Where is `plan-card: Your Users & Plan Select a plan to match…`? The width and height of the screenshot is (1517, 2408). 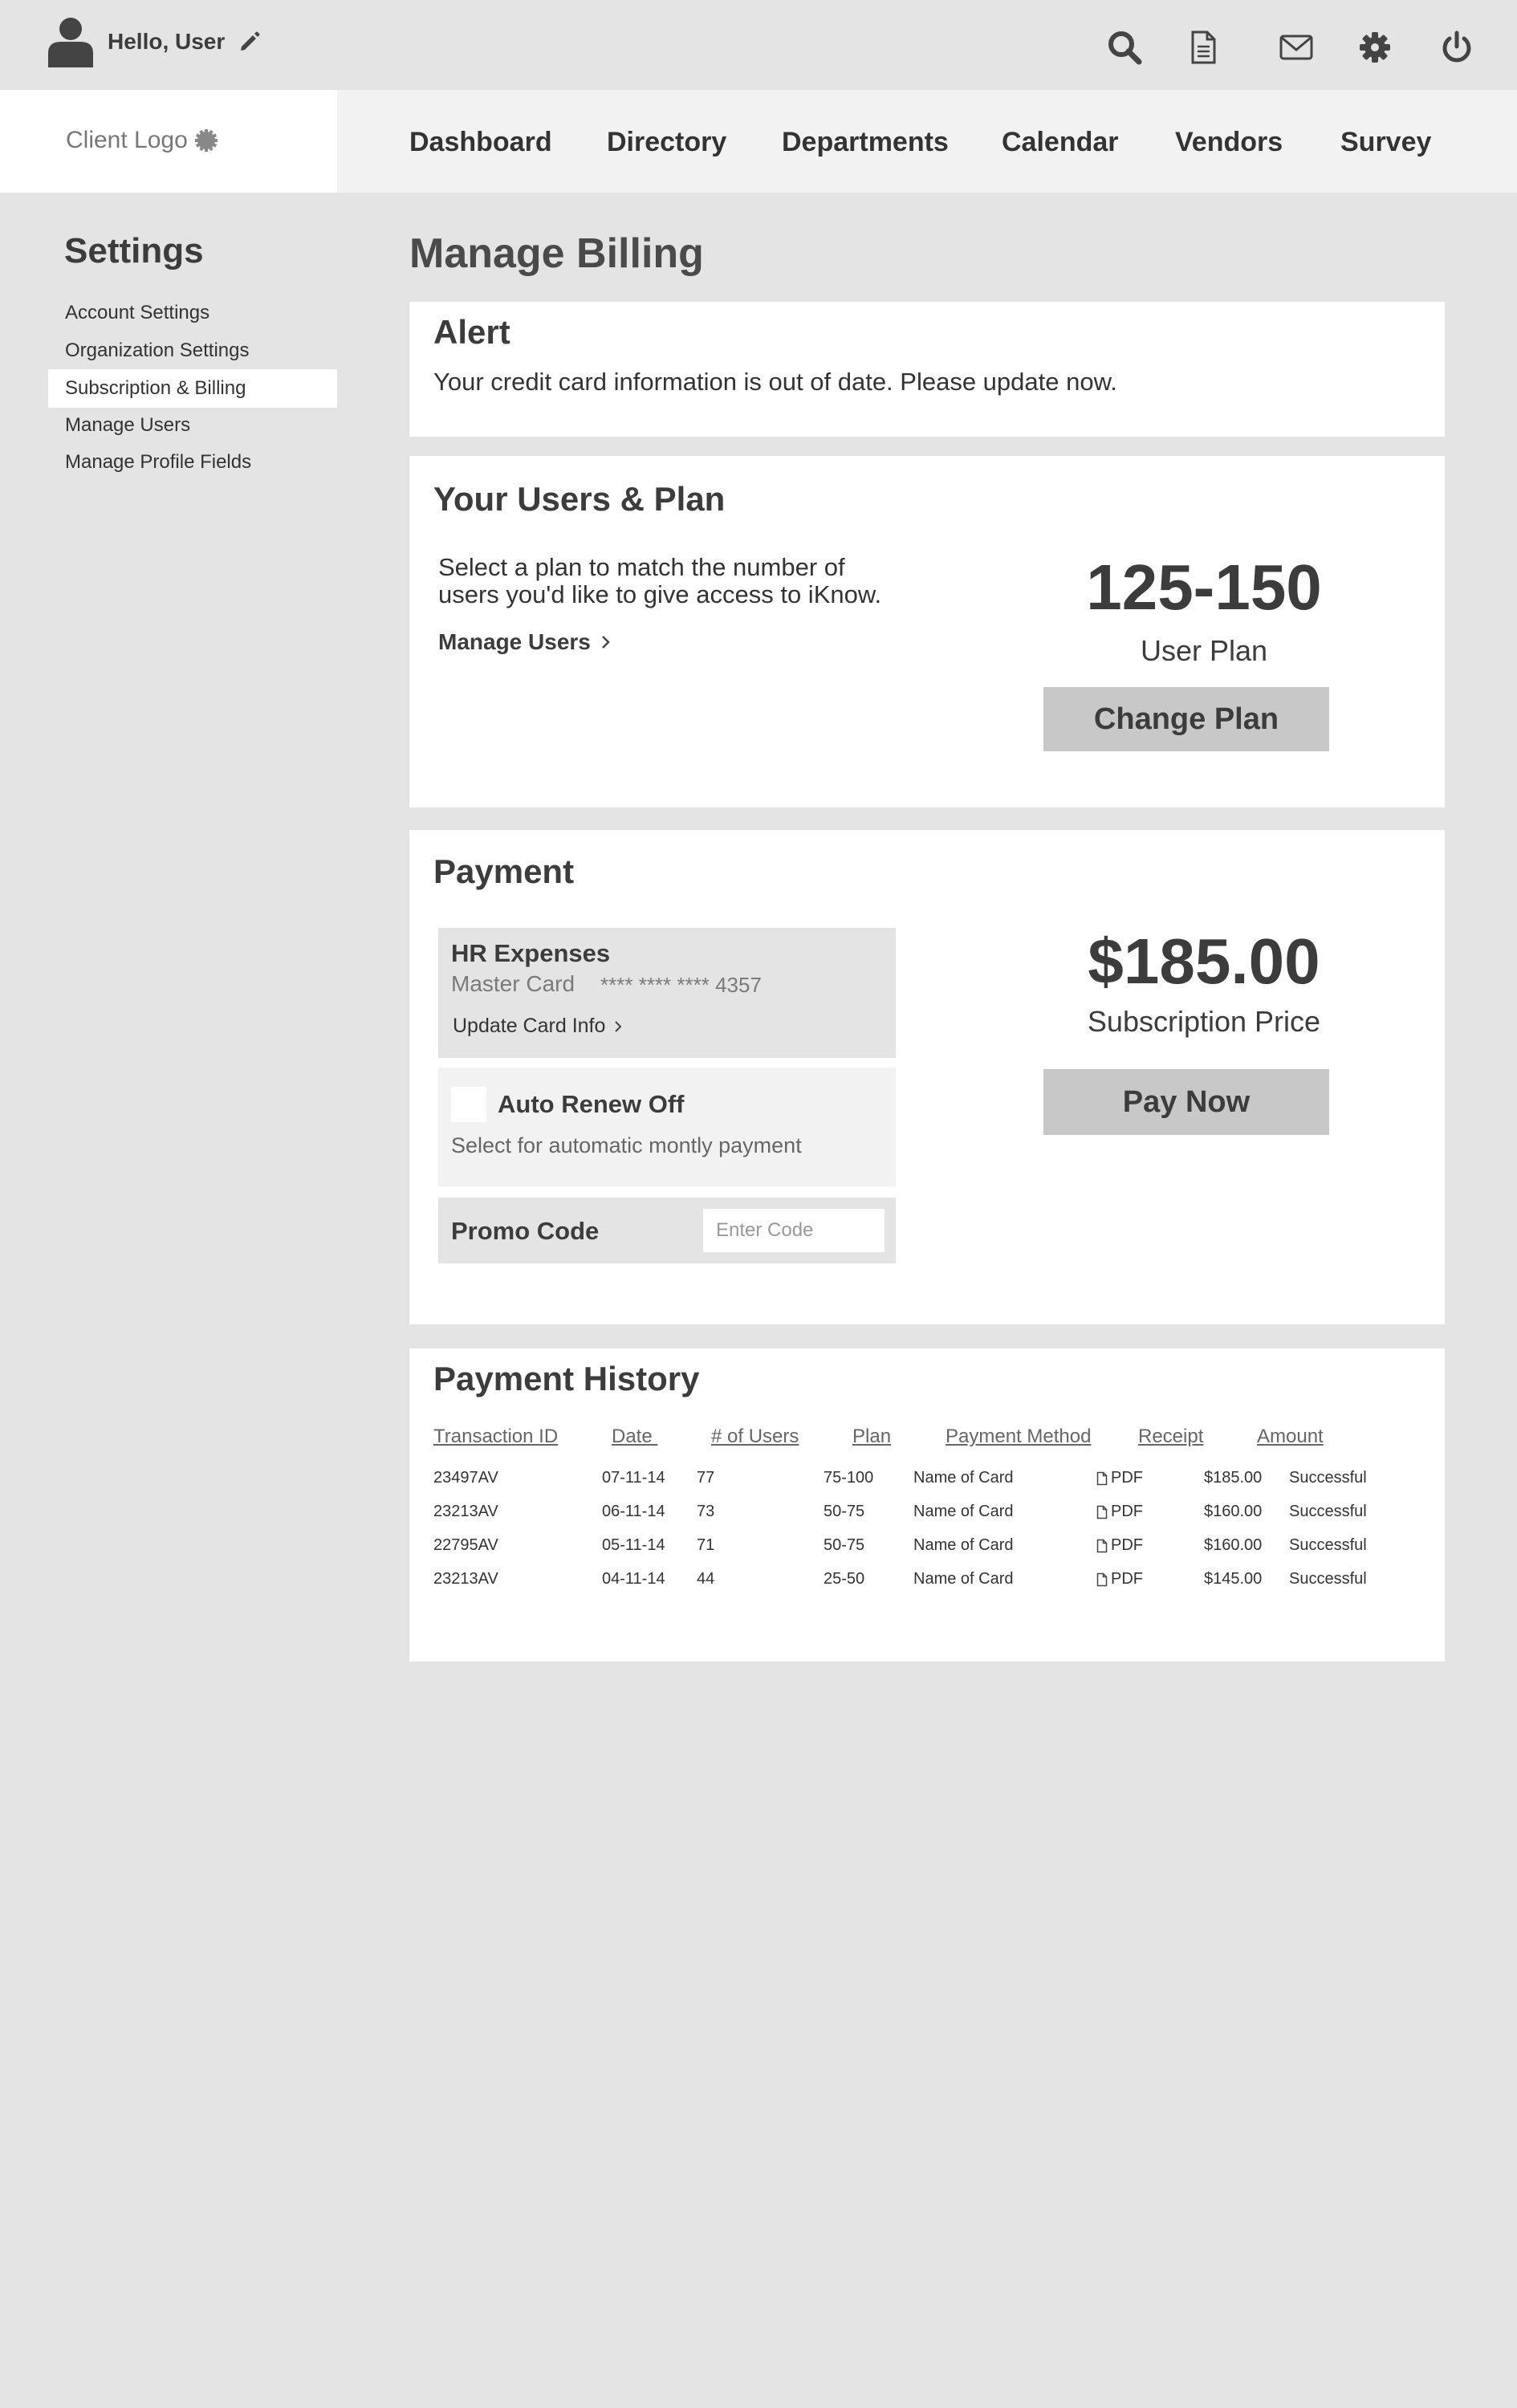 plan-card: Your Users & Plan Select a plan to match… is located at coordinates (927, 631).